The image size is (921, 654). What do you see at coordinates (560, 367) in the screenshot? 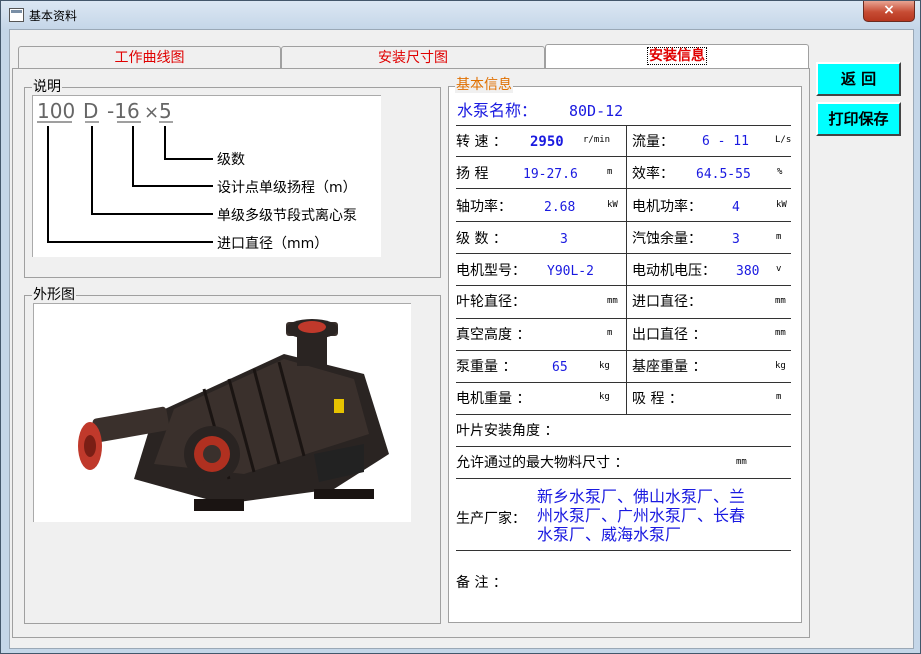
I see `pump-weight-value: 65` at bounding box center [560, 367].